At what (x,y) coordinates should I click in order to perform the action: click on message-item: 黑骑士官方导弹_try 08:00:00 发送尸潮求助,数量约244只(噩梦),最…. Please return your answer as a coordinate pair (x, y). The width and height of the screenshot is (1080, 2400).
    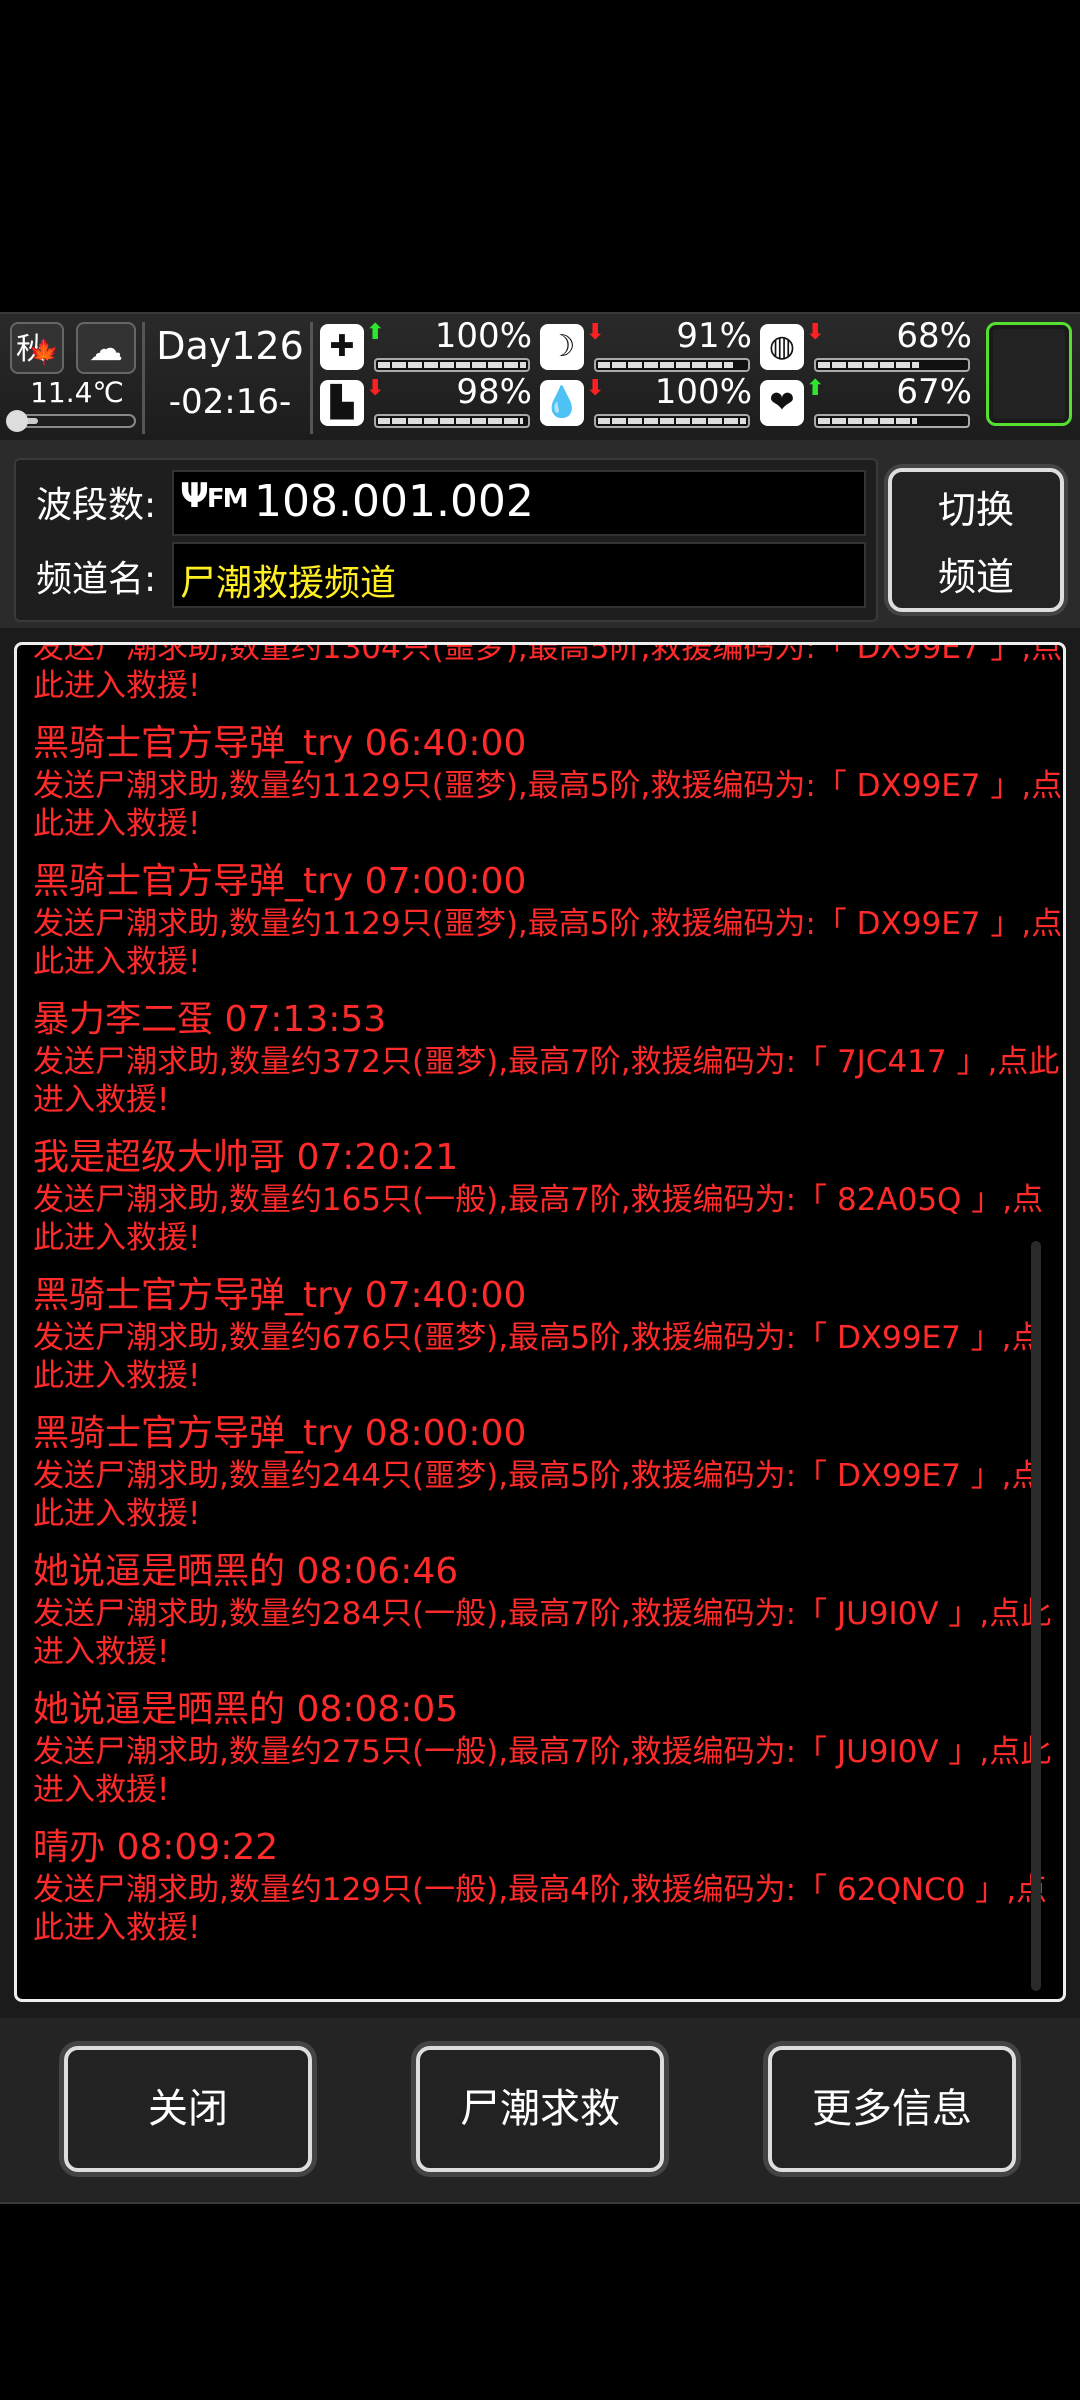
    Looking at the image, I should click on (548, 1472).